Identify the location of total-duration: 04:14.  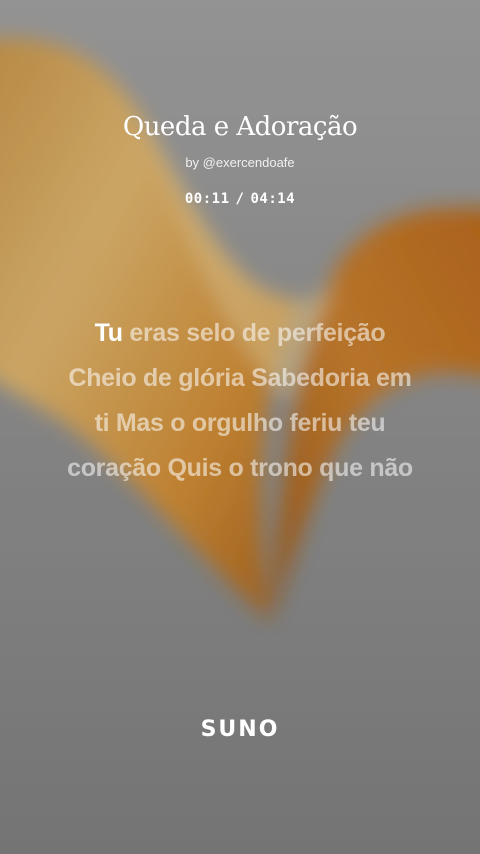
(273, 199).